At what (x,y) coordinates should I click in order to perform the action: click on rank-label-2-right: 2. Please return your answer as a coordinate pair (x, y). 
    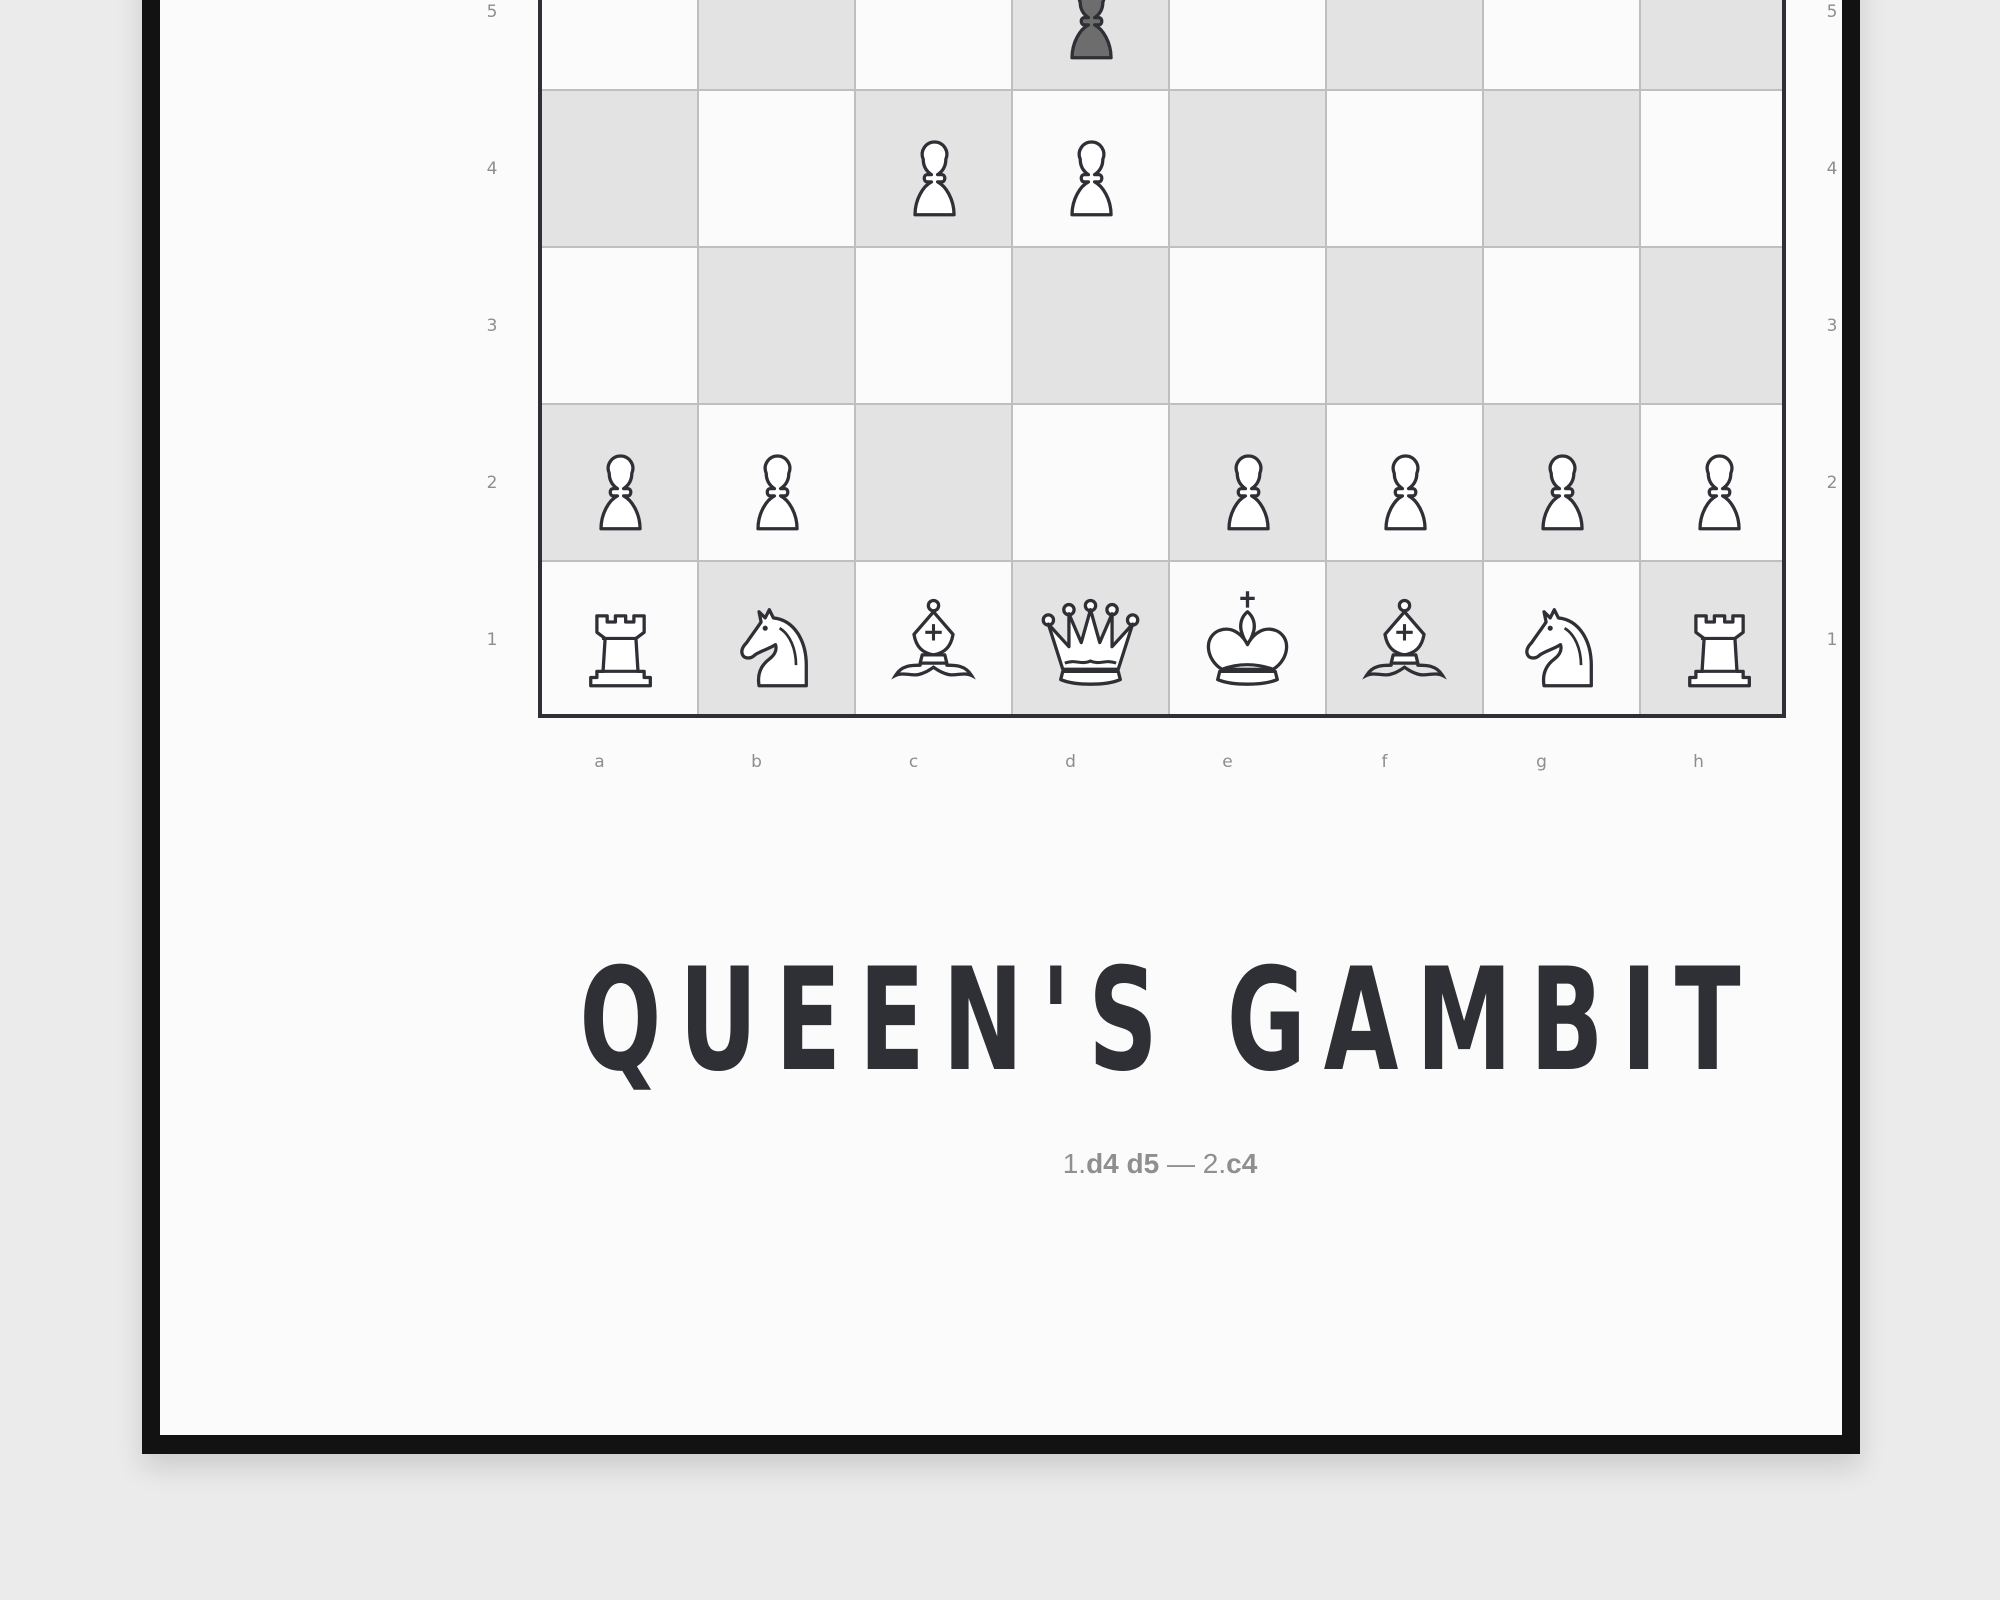
    Looking at the image, I should click on (1832, 482).